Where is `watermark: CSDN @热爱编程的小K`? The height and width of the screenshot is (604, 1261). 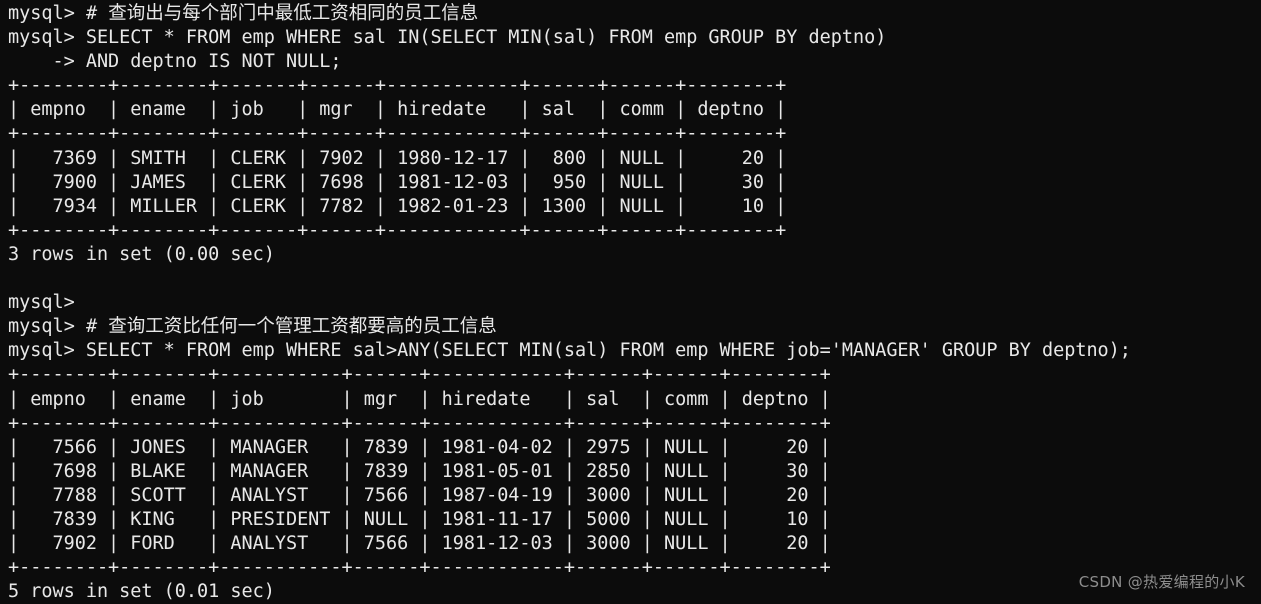 watermark: CSDN @热爱编程的小K is located at coordinates (1161, 582).